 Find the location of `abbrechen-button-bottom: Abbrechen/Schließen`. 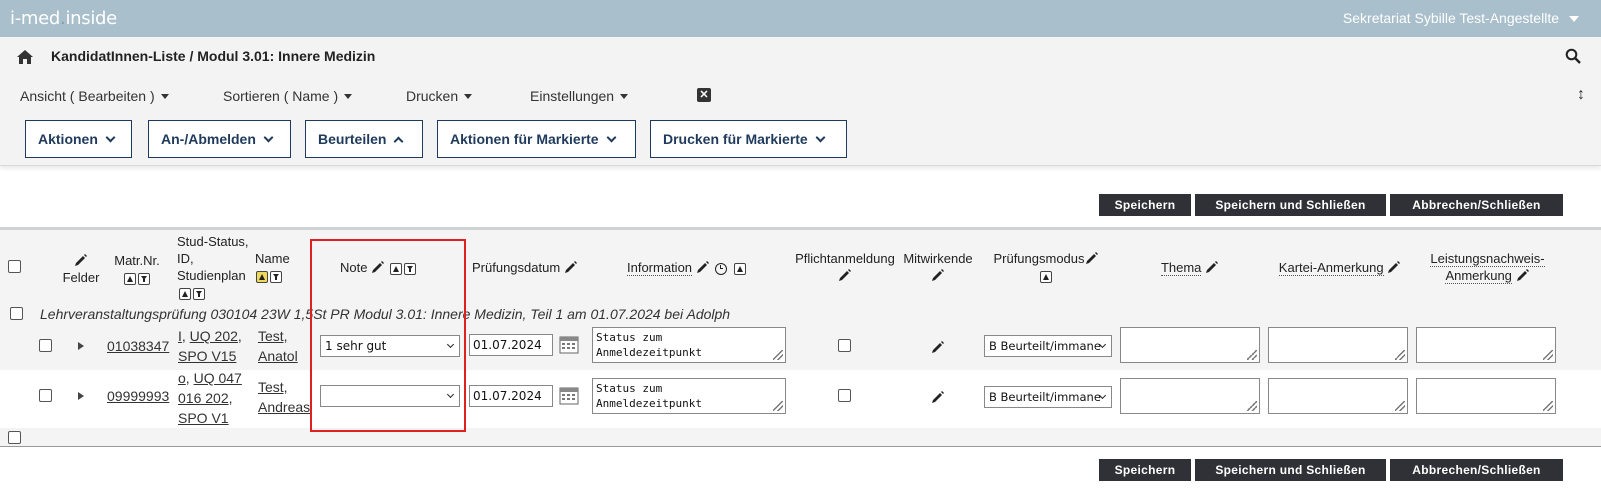

abbrechen-button-bottom: Abbrechen/Schließen is located at coordinates (1476, 470).